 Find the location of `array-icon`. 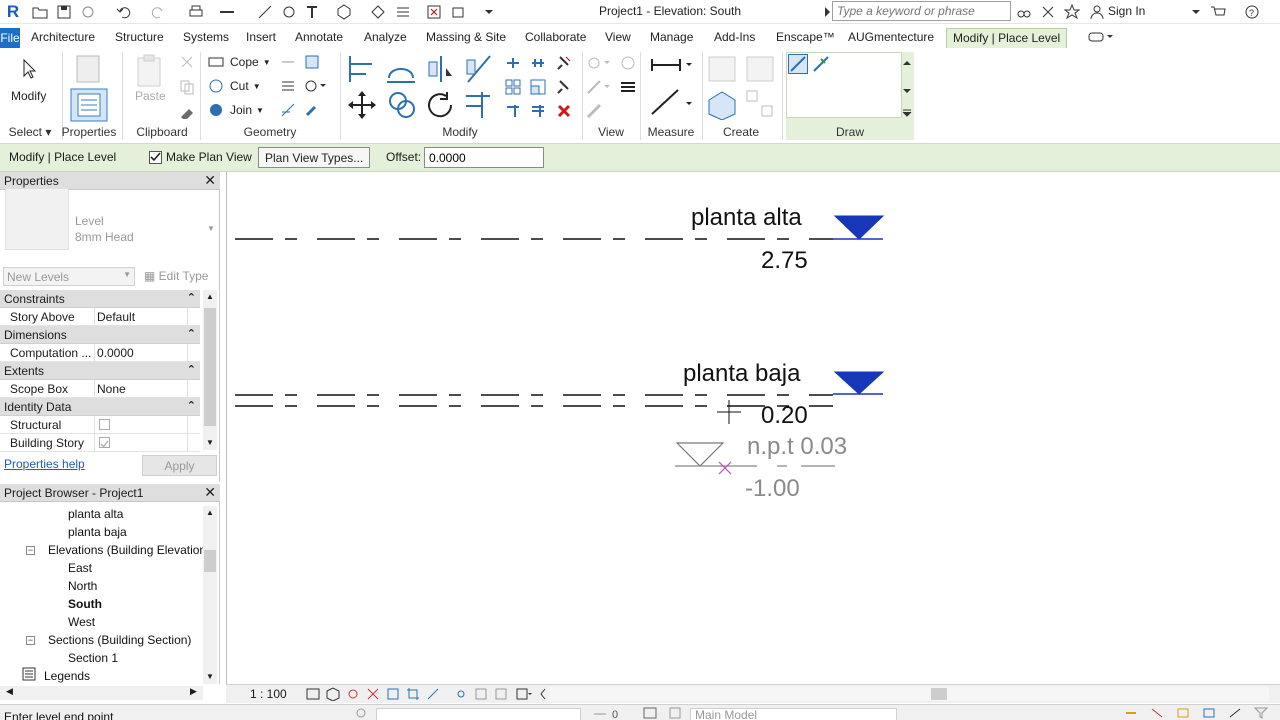

array-icon is located at coordinates (513, 87).